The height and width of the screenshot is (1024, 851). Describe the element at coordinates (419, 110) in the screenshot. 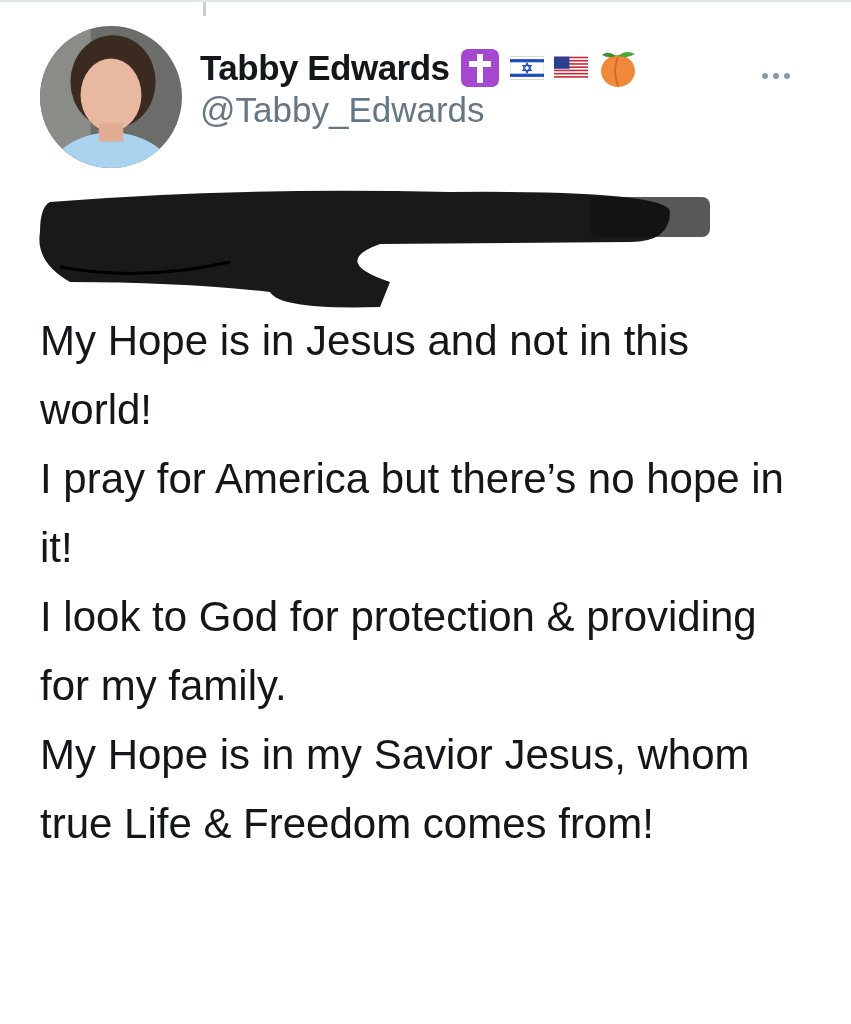

I see `user-handle: @Tabby_Edwards` at that location.